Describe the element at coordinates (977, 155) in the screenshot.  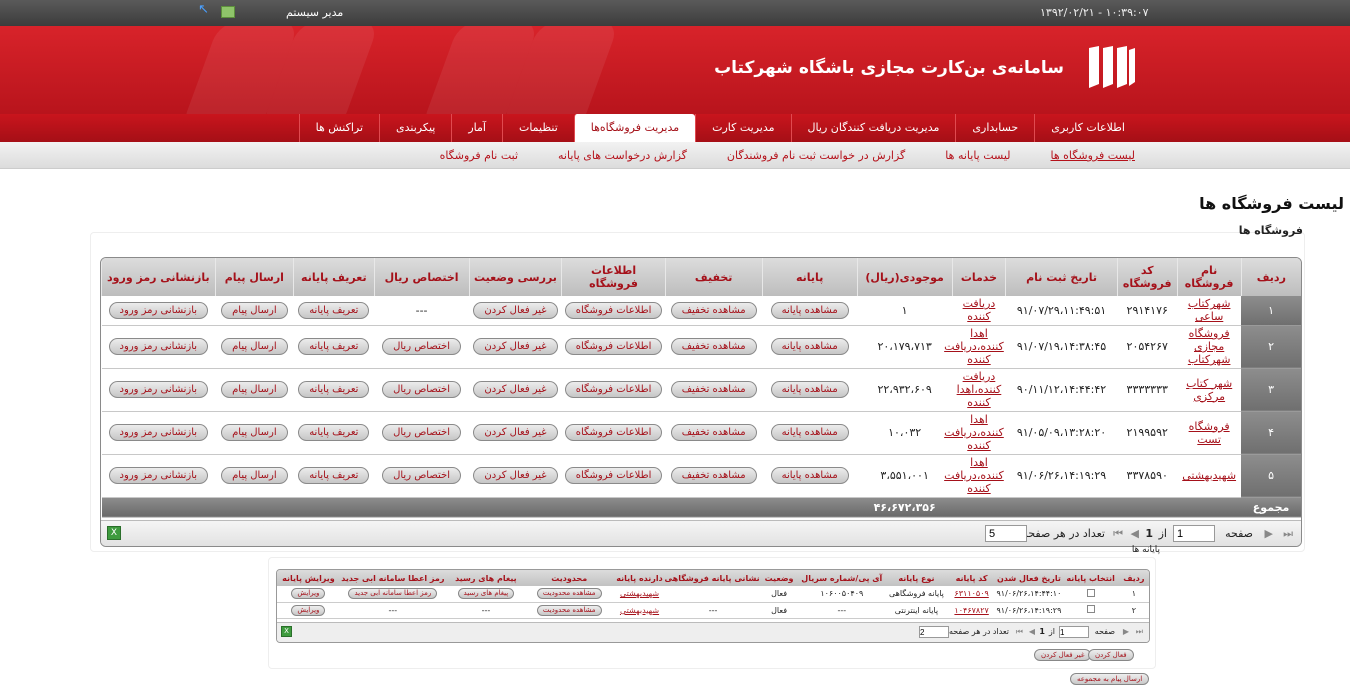
I see `subnav-terminal-list: لیست پایانه ها` at that location.